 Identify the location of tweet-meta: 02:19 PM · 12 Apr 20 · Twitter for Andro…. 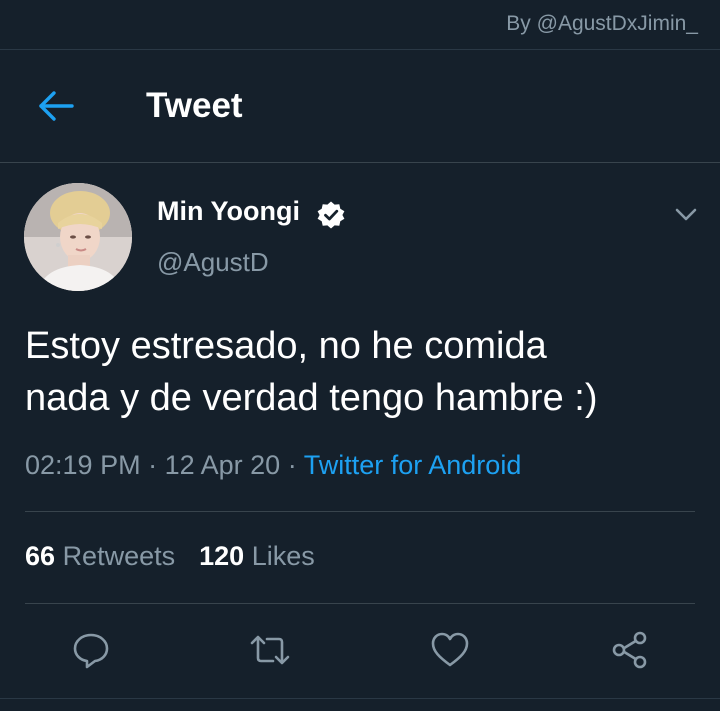
(273, 465).